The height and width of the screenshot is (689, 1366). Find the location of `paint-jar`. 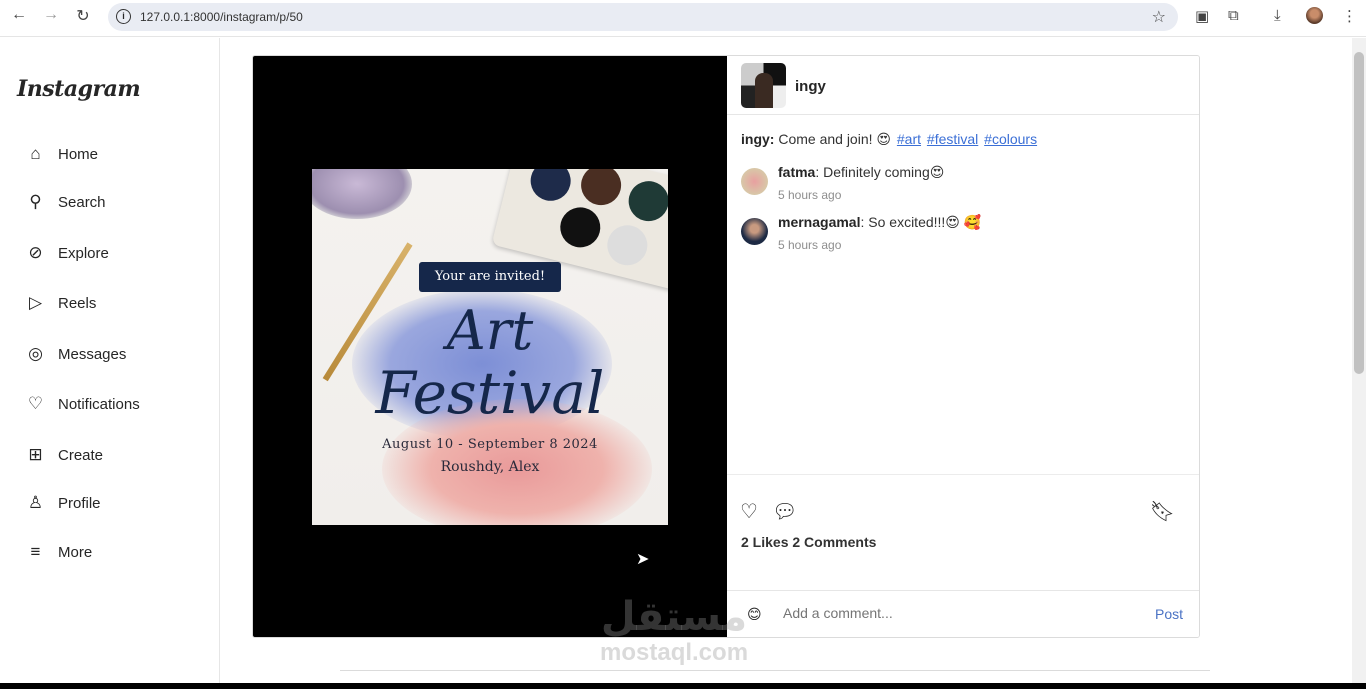

paint-jar is located at coordinates (362, 194).